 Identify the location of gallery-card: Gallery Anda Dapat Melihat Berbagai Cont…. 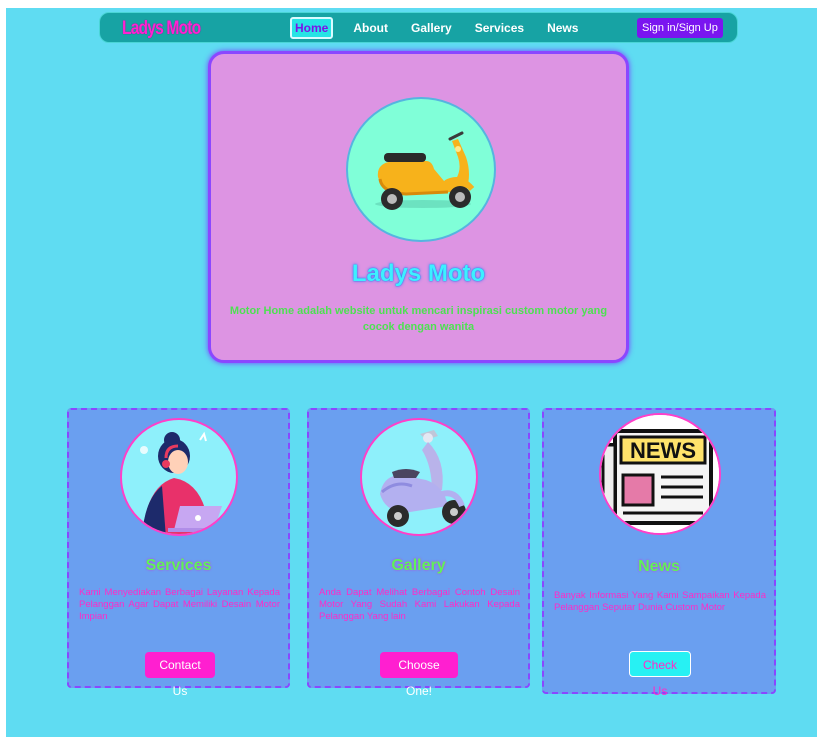
(418, 553).